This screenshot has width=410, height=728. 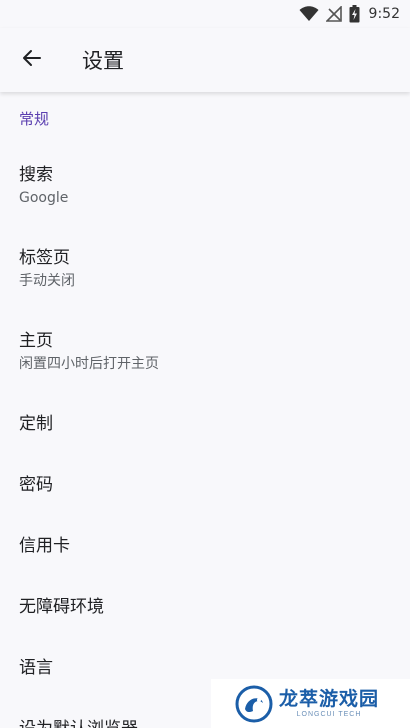 What do you see at coordinates (47, 280) in the screenshot?
I see `setting-summary: 手动关闭` at bounding box center [47, 280].